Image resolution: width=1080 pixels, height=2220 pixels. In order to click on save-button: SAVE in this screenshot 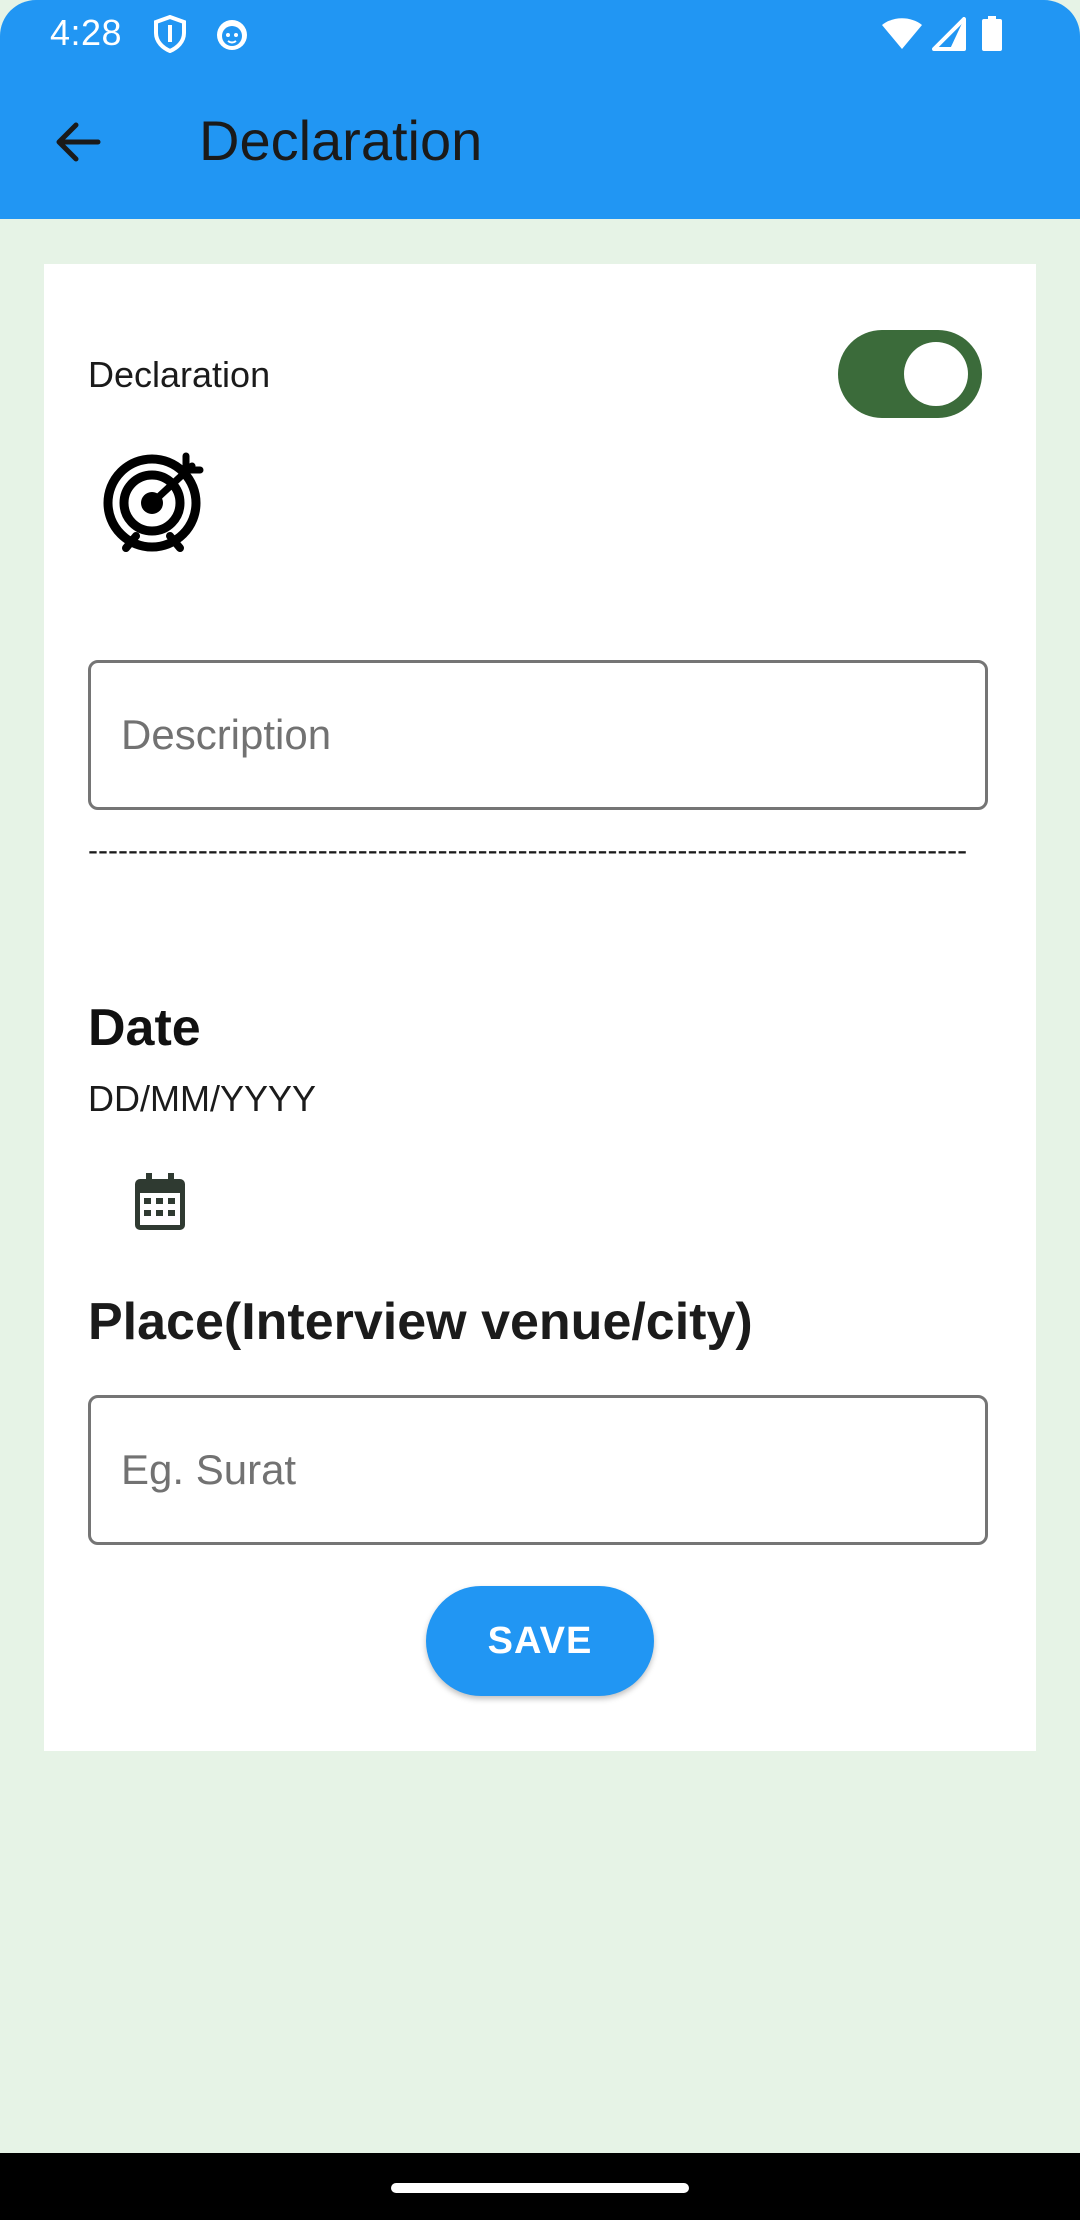, I will do `click(540, 1641)`.